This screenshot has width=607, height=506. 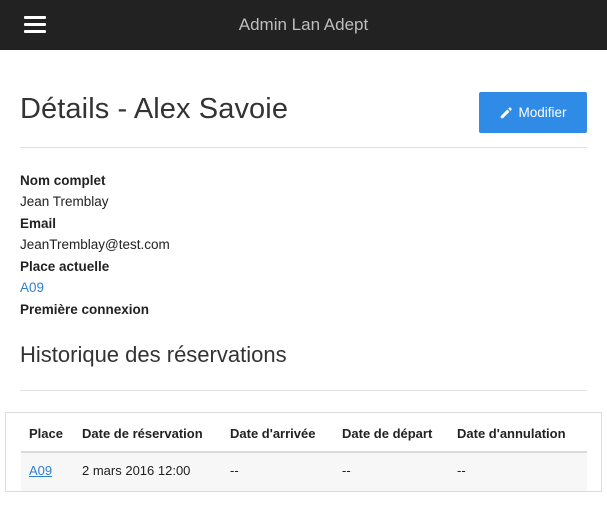 I want to click on column-header-reservation-date: Date de réservation, so click(x=142, y=433).